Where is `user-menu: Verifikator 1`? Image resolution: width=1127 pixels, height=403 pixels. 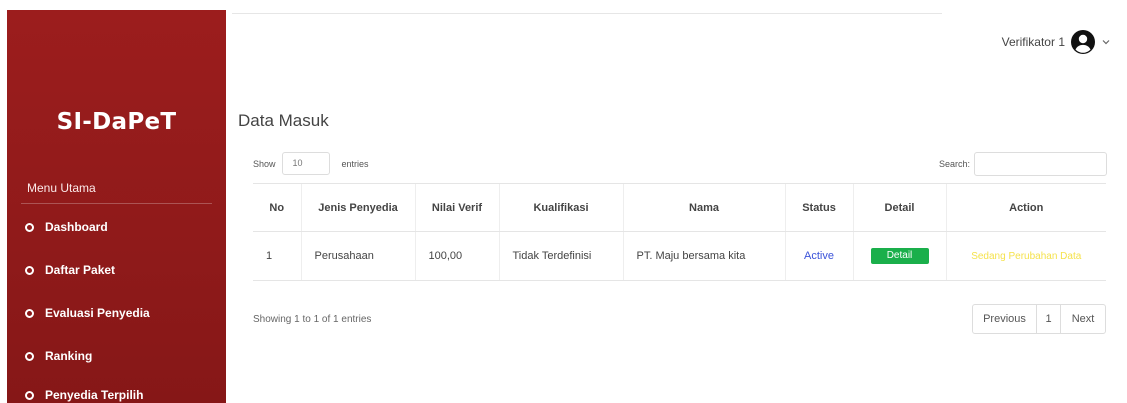 user-menu: Verifikator 1 is located at coordinates (1056, 42).